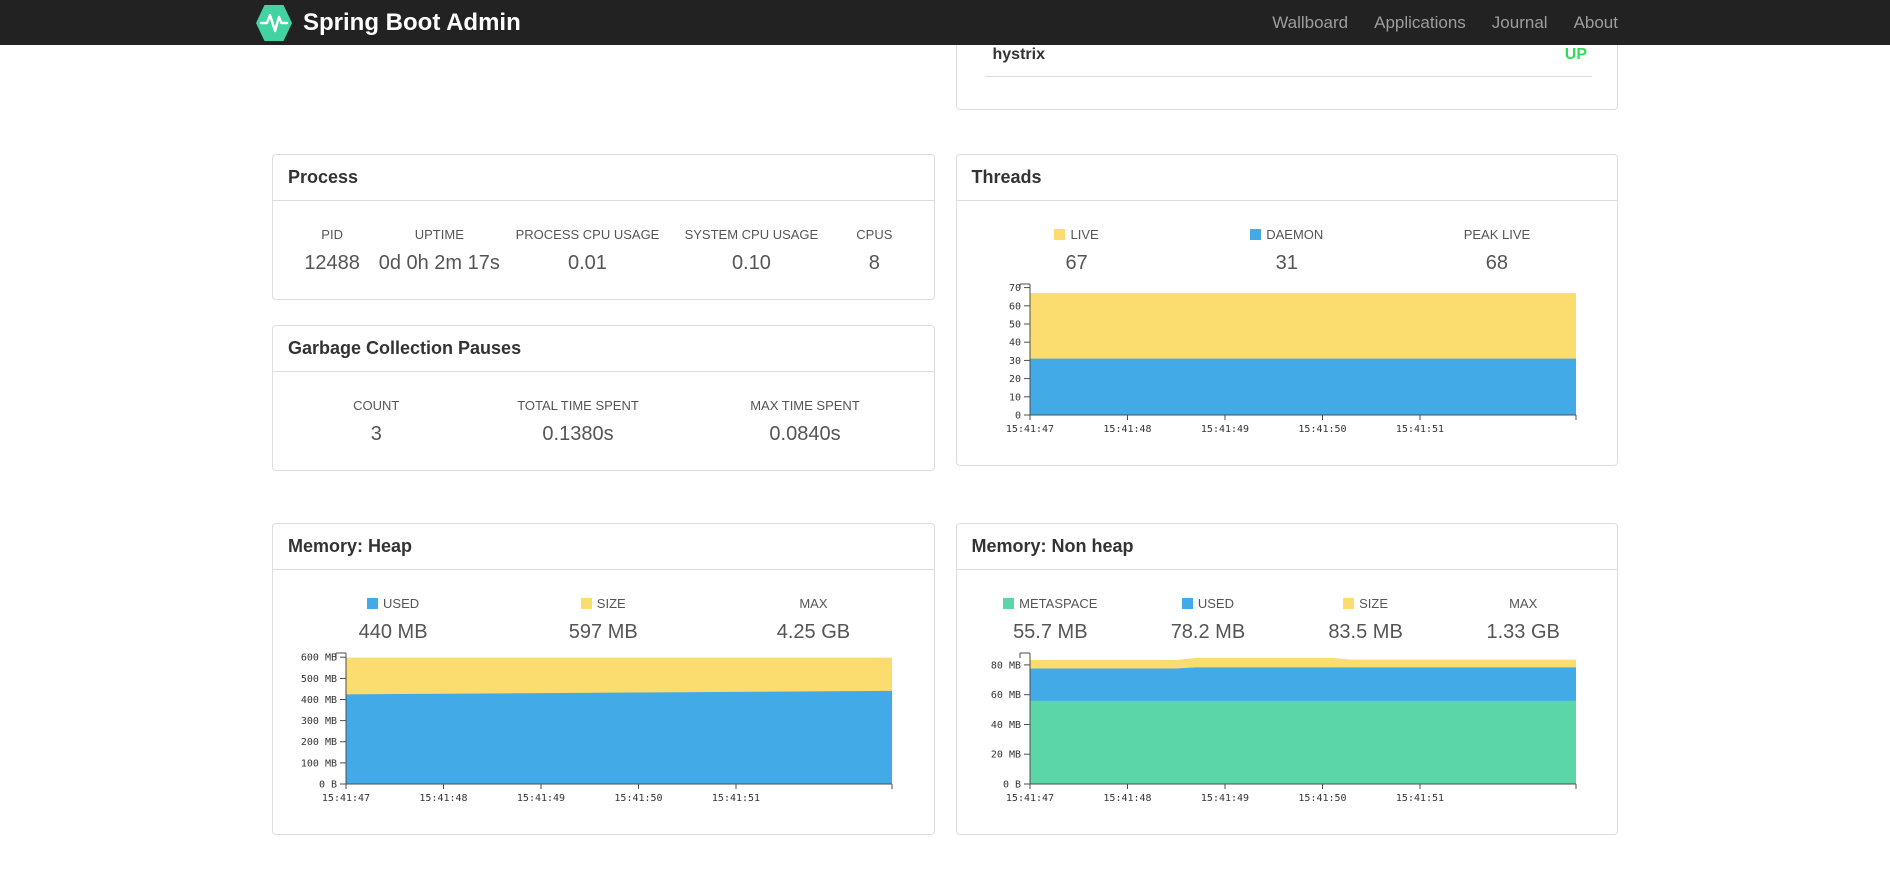 The height and width of the screenshot is (892, 1890). What do you see at coordinates (274, 22) in the screenshot?
I see `spring-boot-admin-logo-icon` at bounding box center [274, 22].